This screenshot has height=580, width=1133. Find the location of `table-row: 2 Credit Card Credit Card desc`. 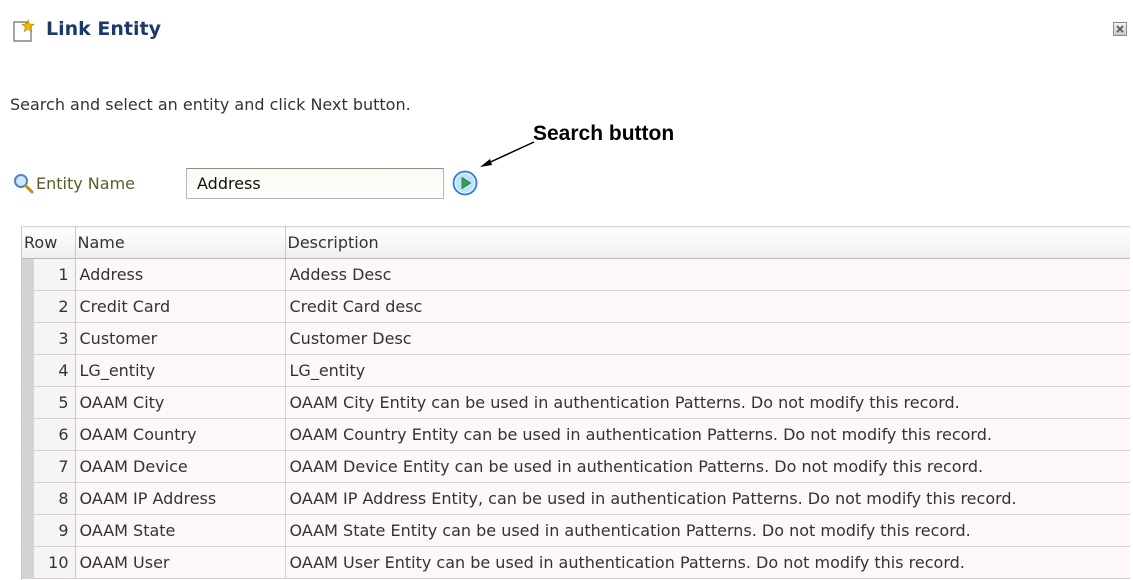

table-row: 2 Credit Card Credit Card desc is located at coordinates (576, 306).